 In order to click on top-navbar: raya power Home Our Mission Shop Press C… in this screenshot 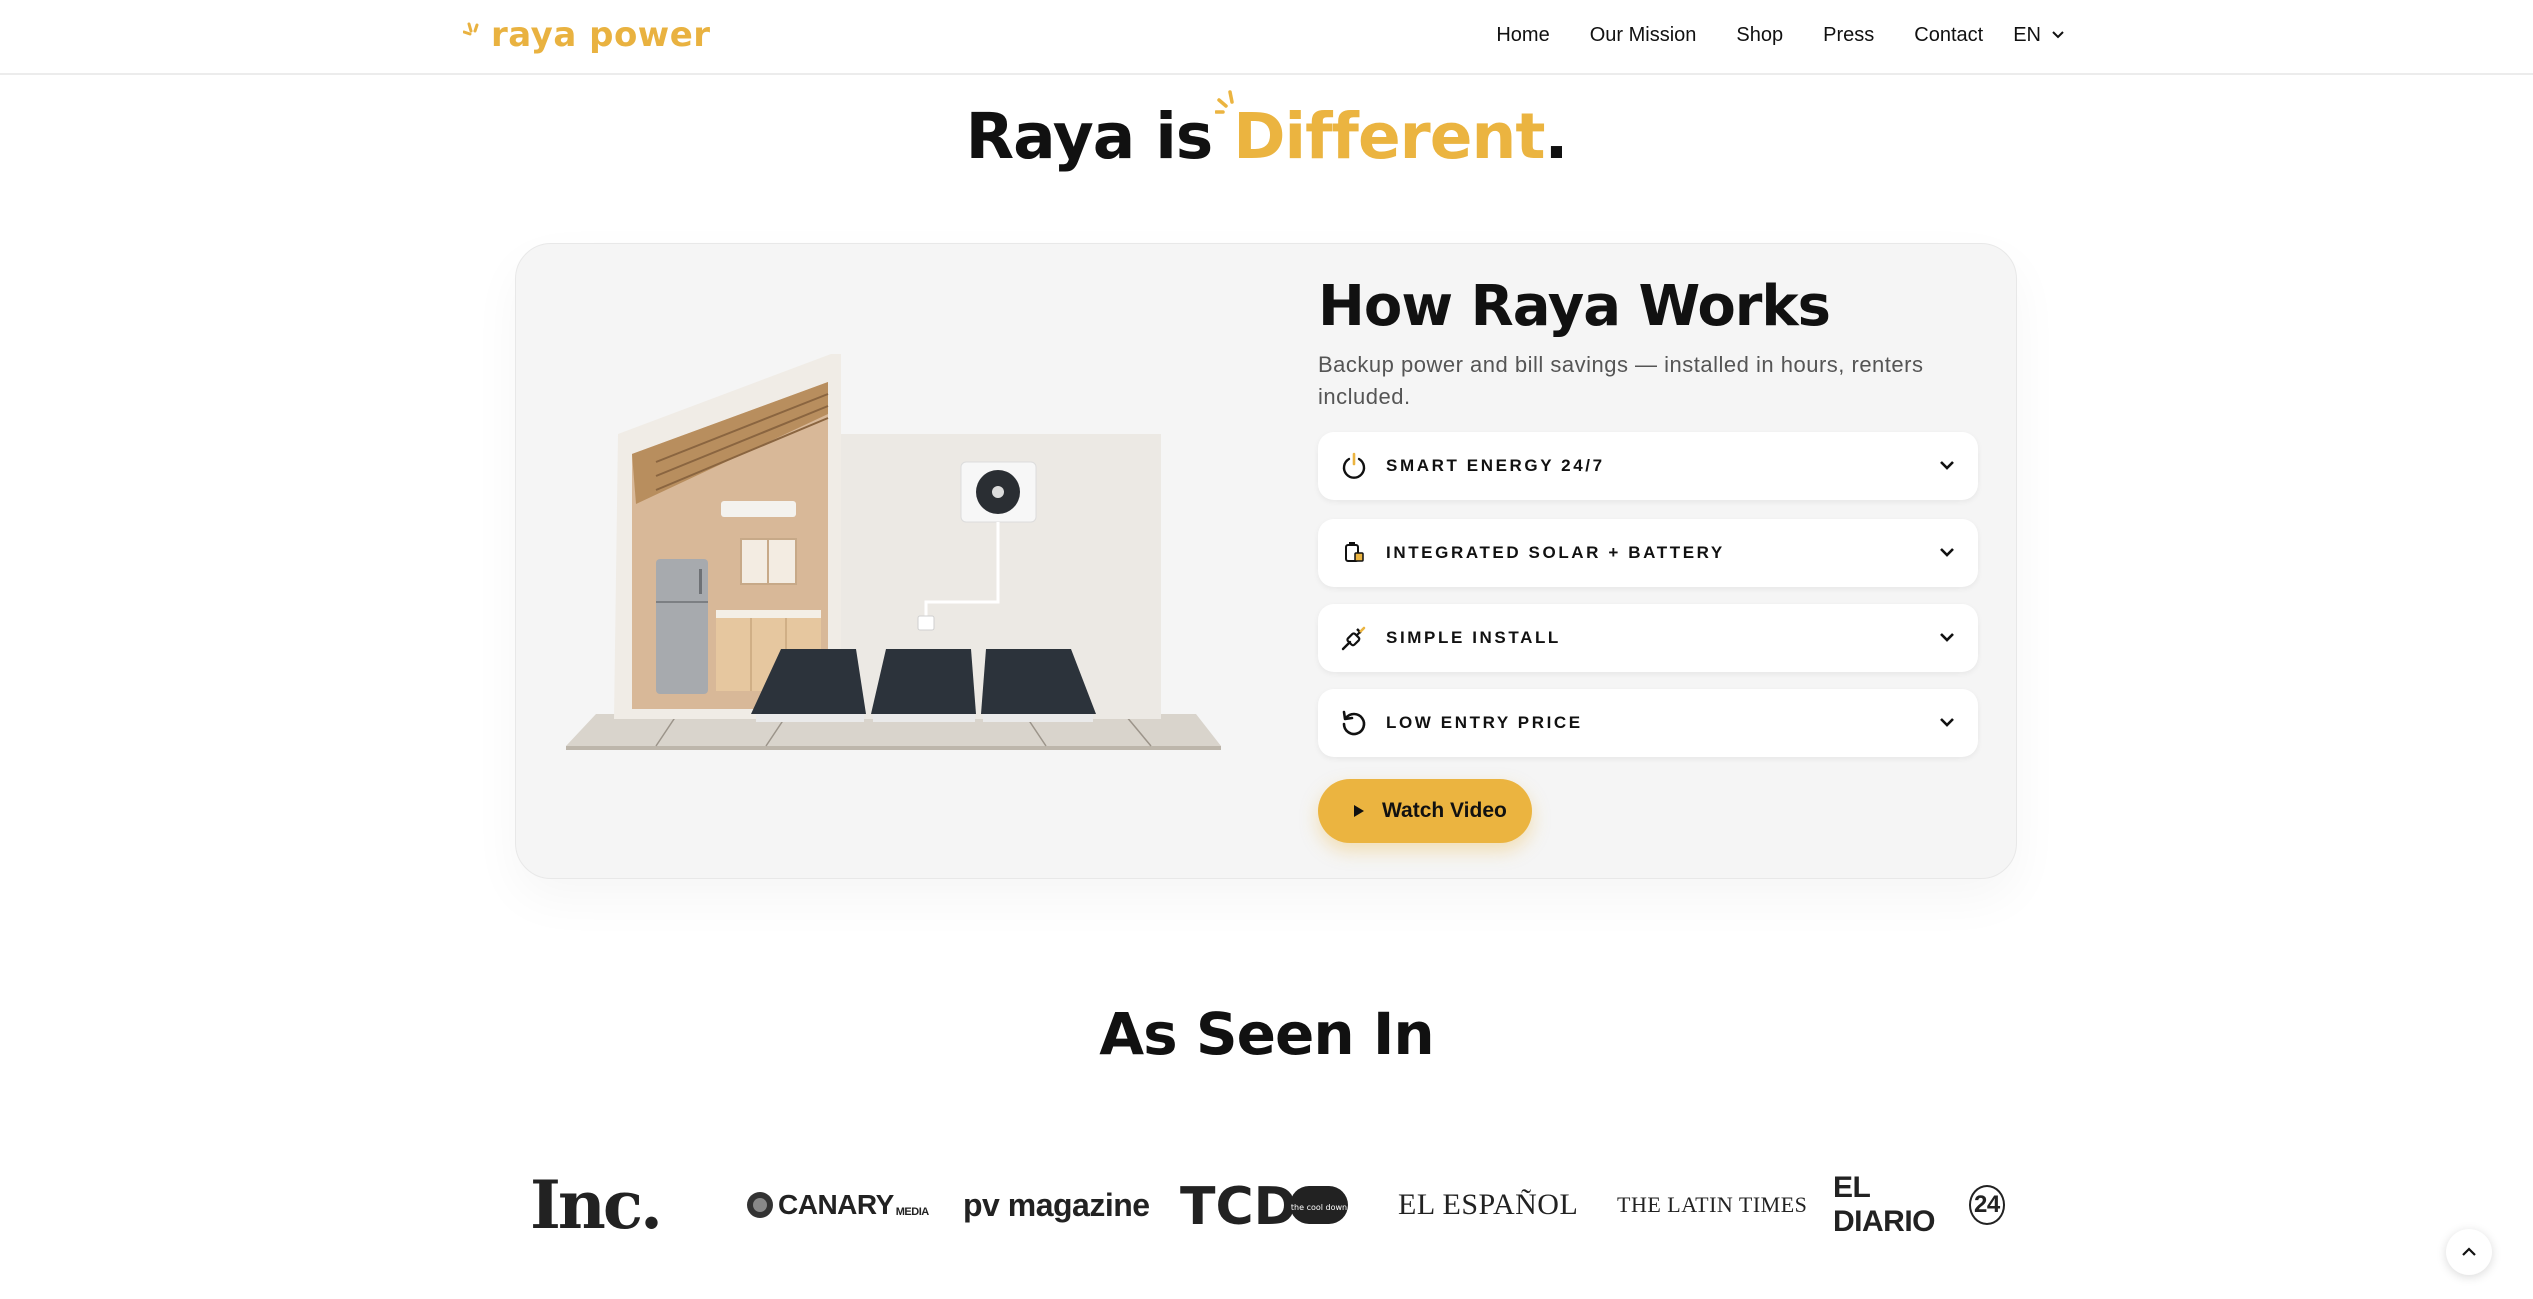, I will do `click(1266, 37)`.